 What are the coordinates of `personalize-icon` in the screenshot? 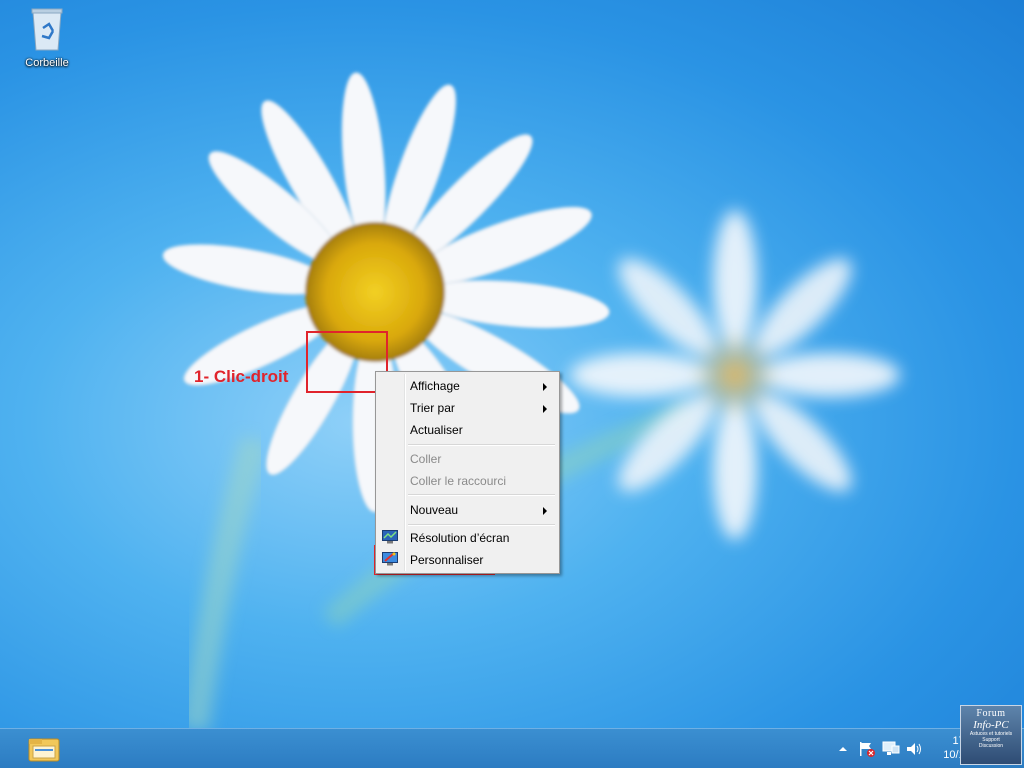 It's located at (390, 559).